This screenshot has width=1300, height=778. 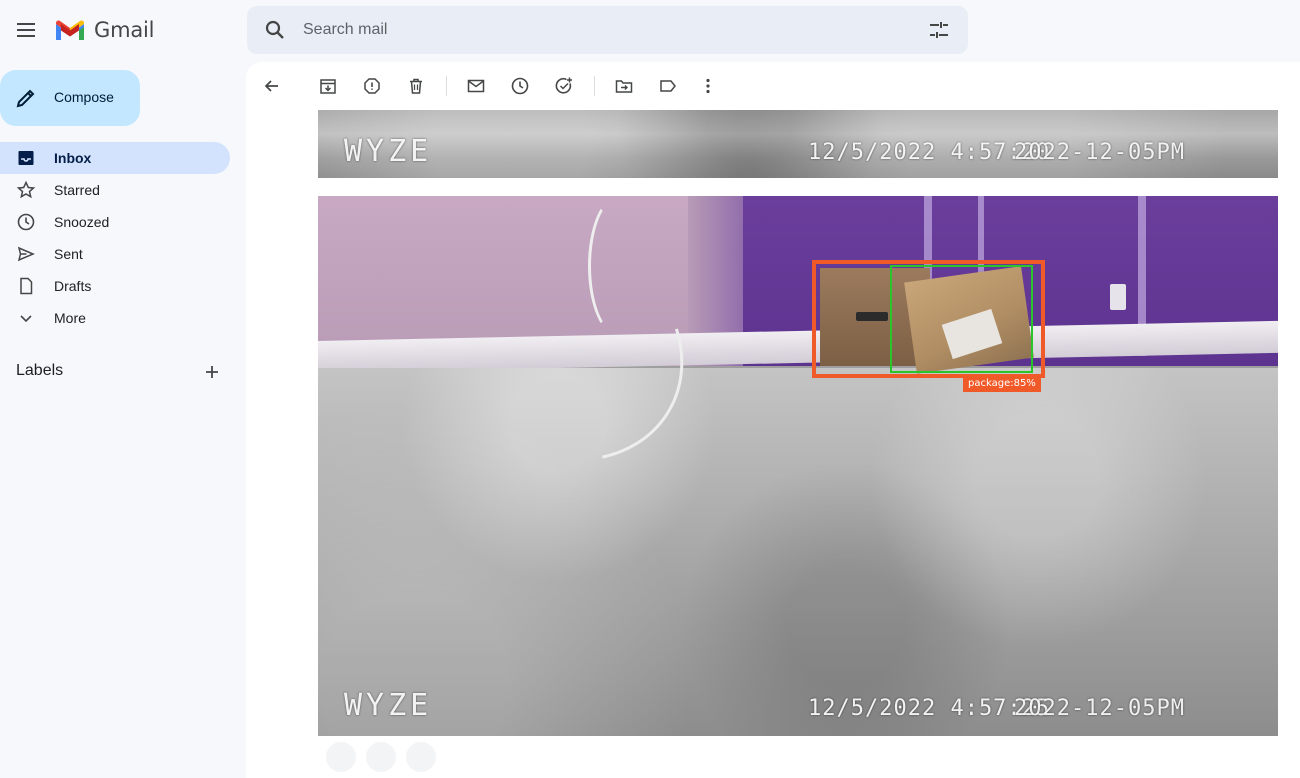 What do you see at coordinates (73, 286) in the screenshot?
I see `sidebar-item-label: Drafts` at bounding box center [73, 286].